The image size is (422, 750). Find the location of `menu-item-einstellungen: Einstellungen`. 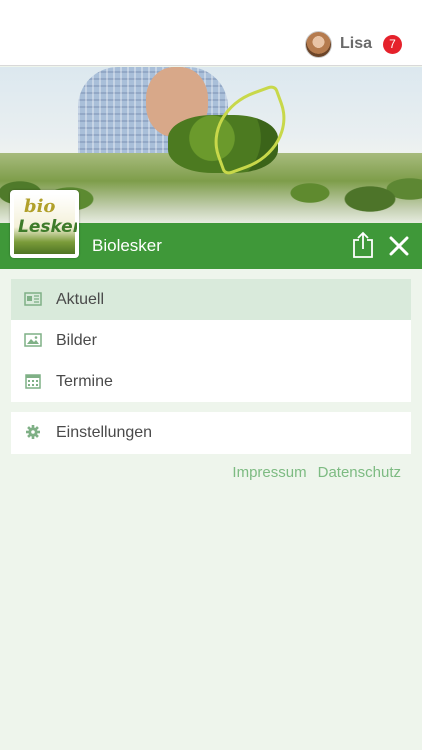

menu-item-einstellungen: Einstellungen is located at coordinates (211, 433).